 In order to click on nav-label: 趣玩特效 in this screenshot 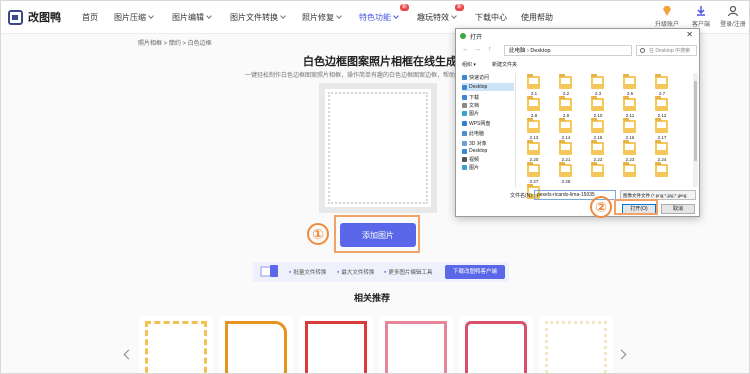, I will do `click(433, 17)`.